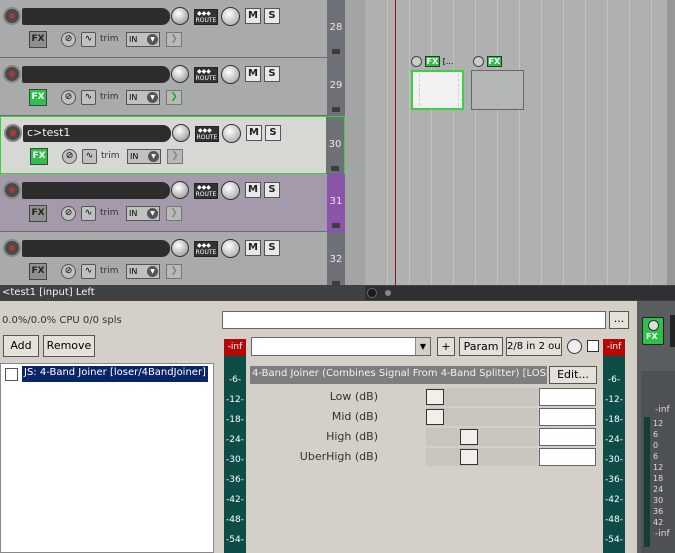 This screenshot has width=675, height=553. Describe the element at coordinates (534, 346) in the screenshot. I see `io-routing-button: 2/8 in 2 out` at that location.